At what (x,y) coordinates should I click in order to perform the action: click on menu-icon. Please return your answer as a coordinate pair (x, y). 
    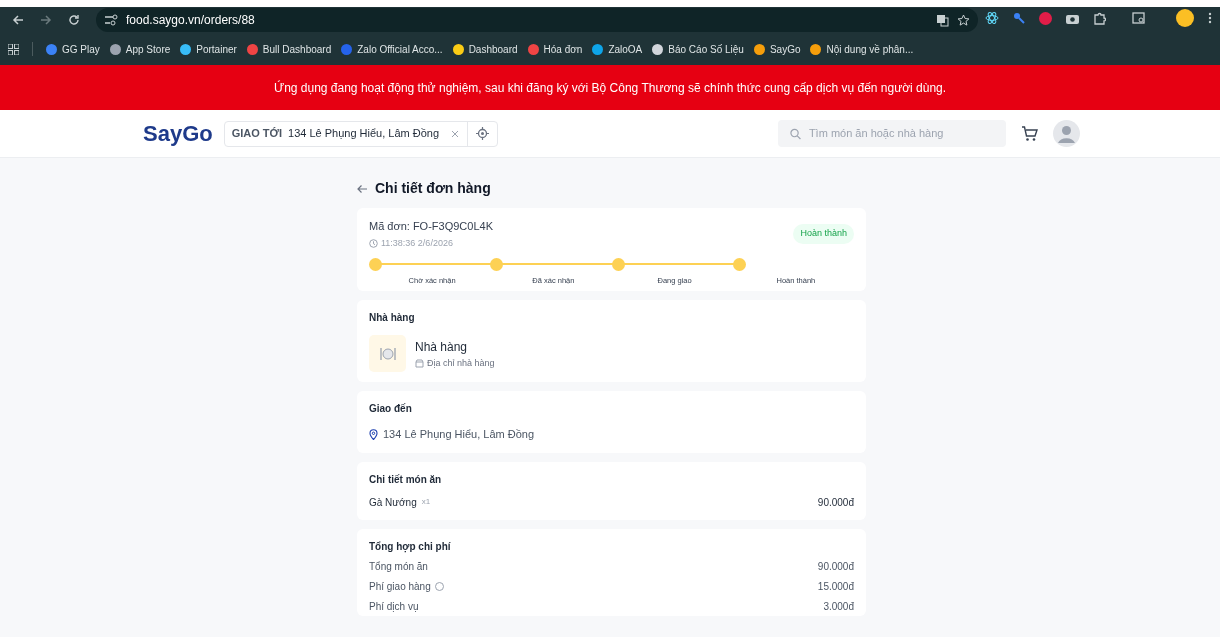
    Looking at the image, I should click on (1210, 18).